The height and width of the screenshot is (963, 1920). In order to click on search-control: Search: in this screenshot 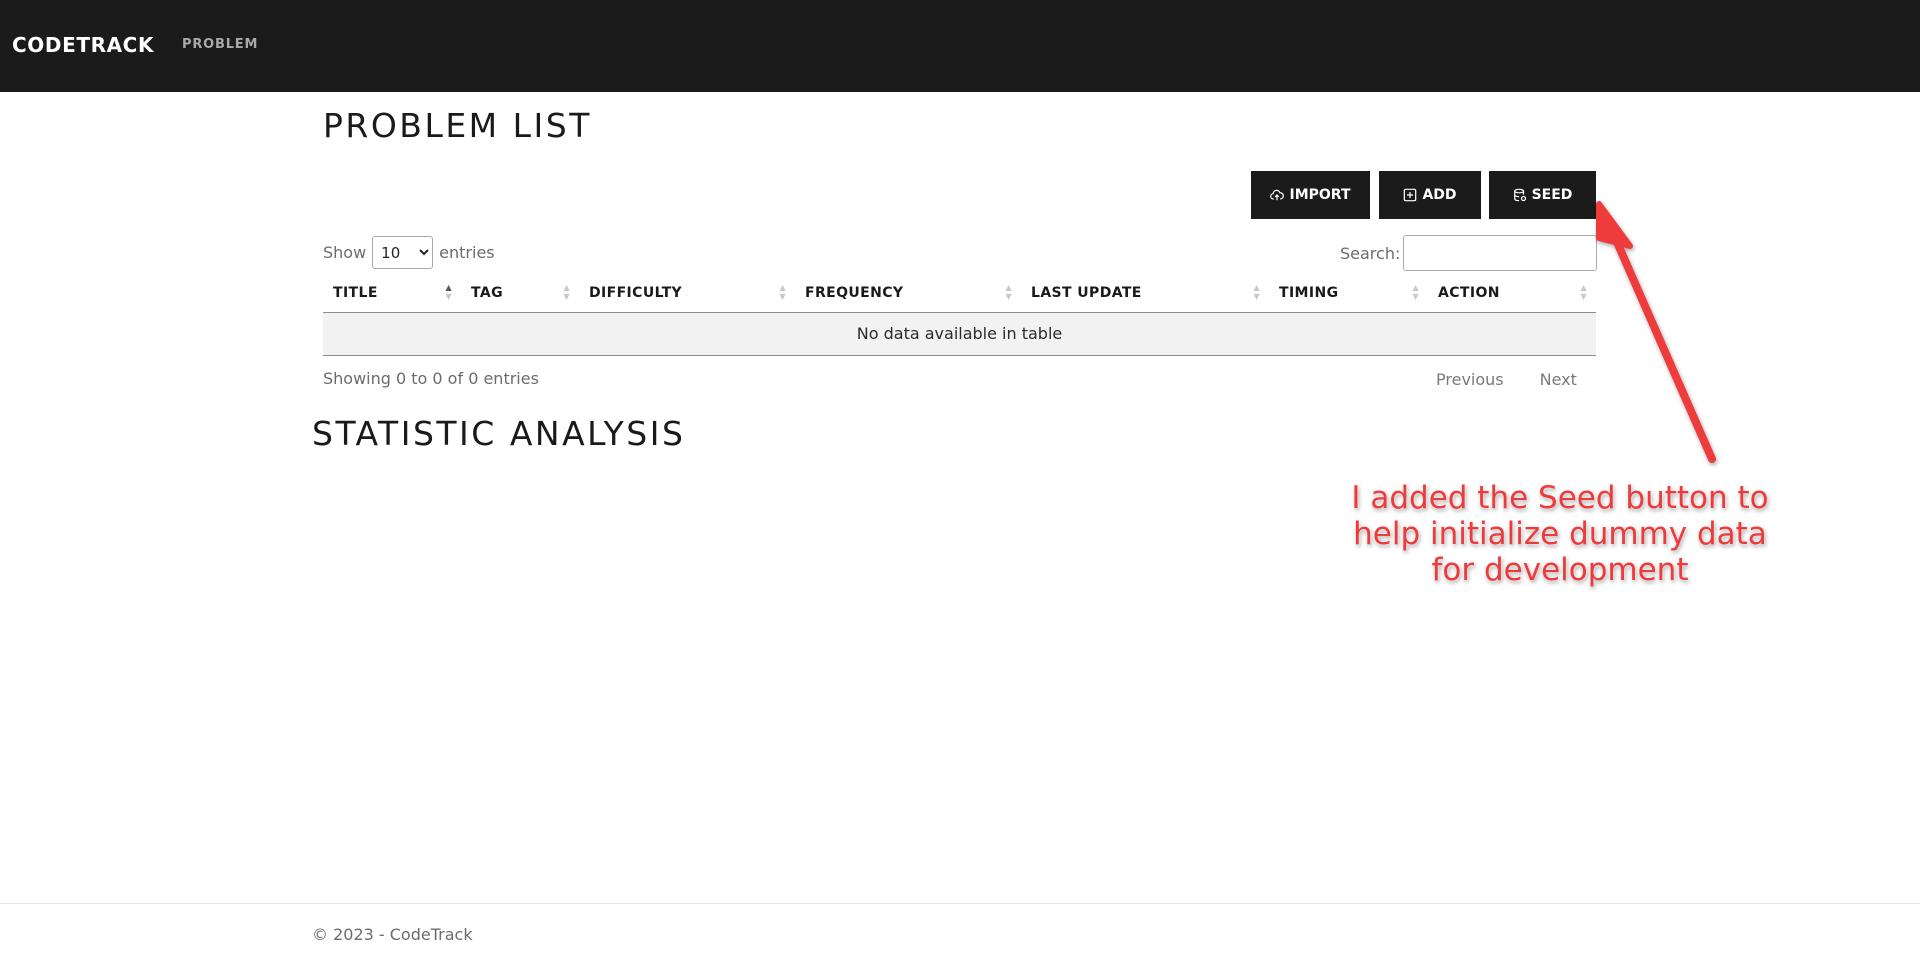, I will do `click(1469, 253)`.